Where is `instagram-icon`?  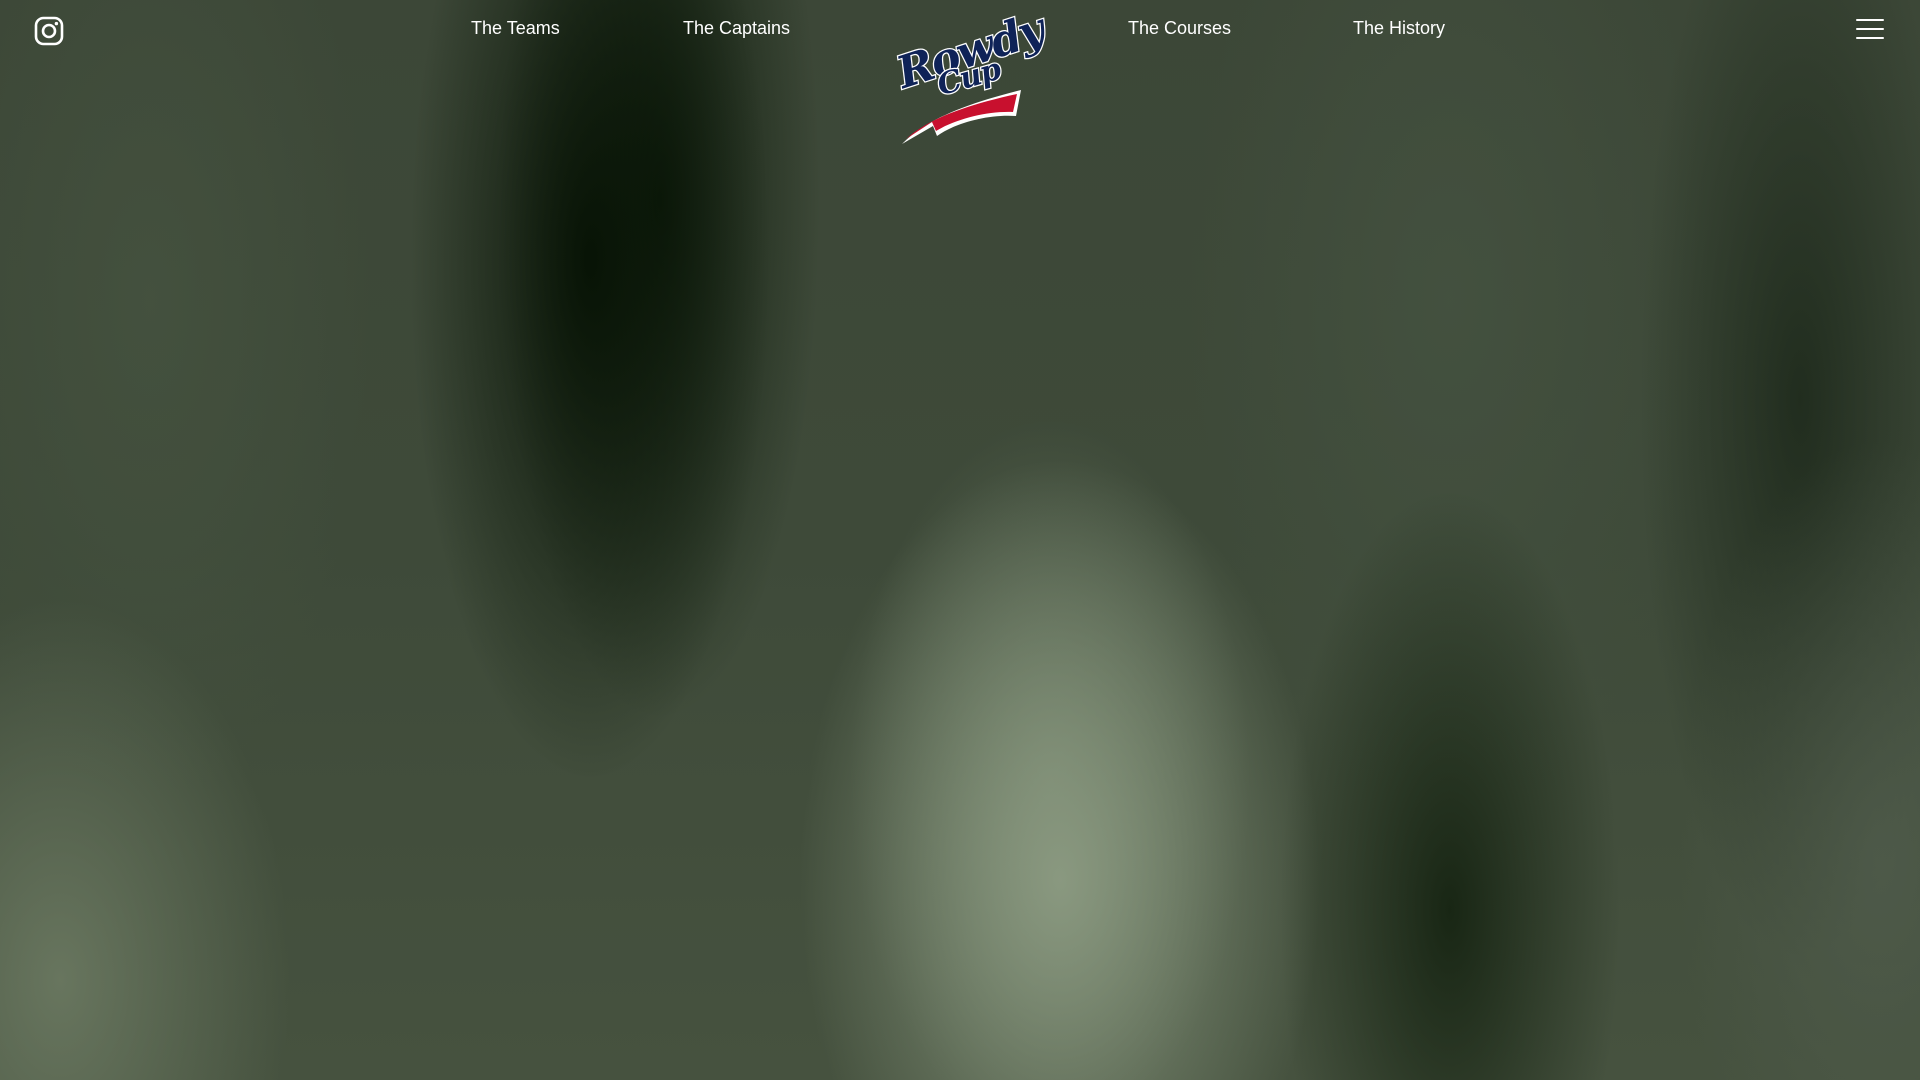
instagram-icon is located at coordinates (49, 31).